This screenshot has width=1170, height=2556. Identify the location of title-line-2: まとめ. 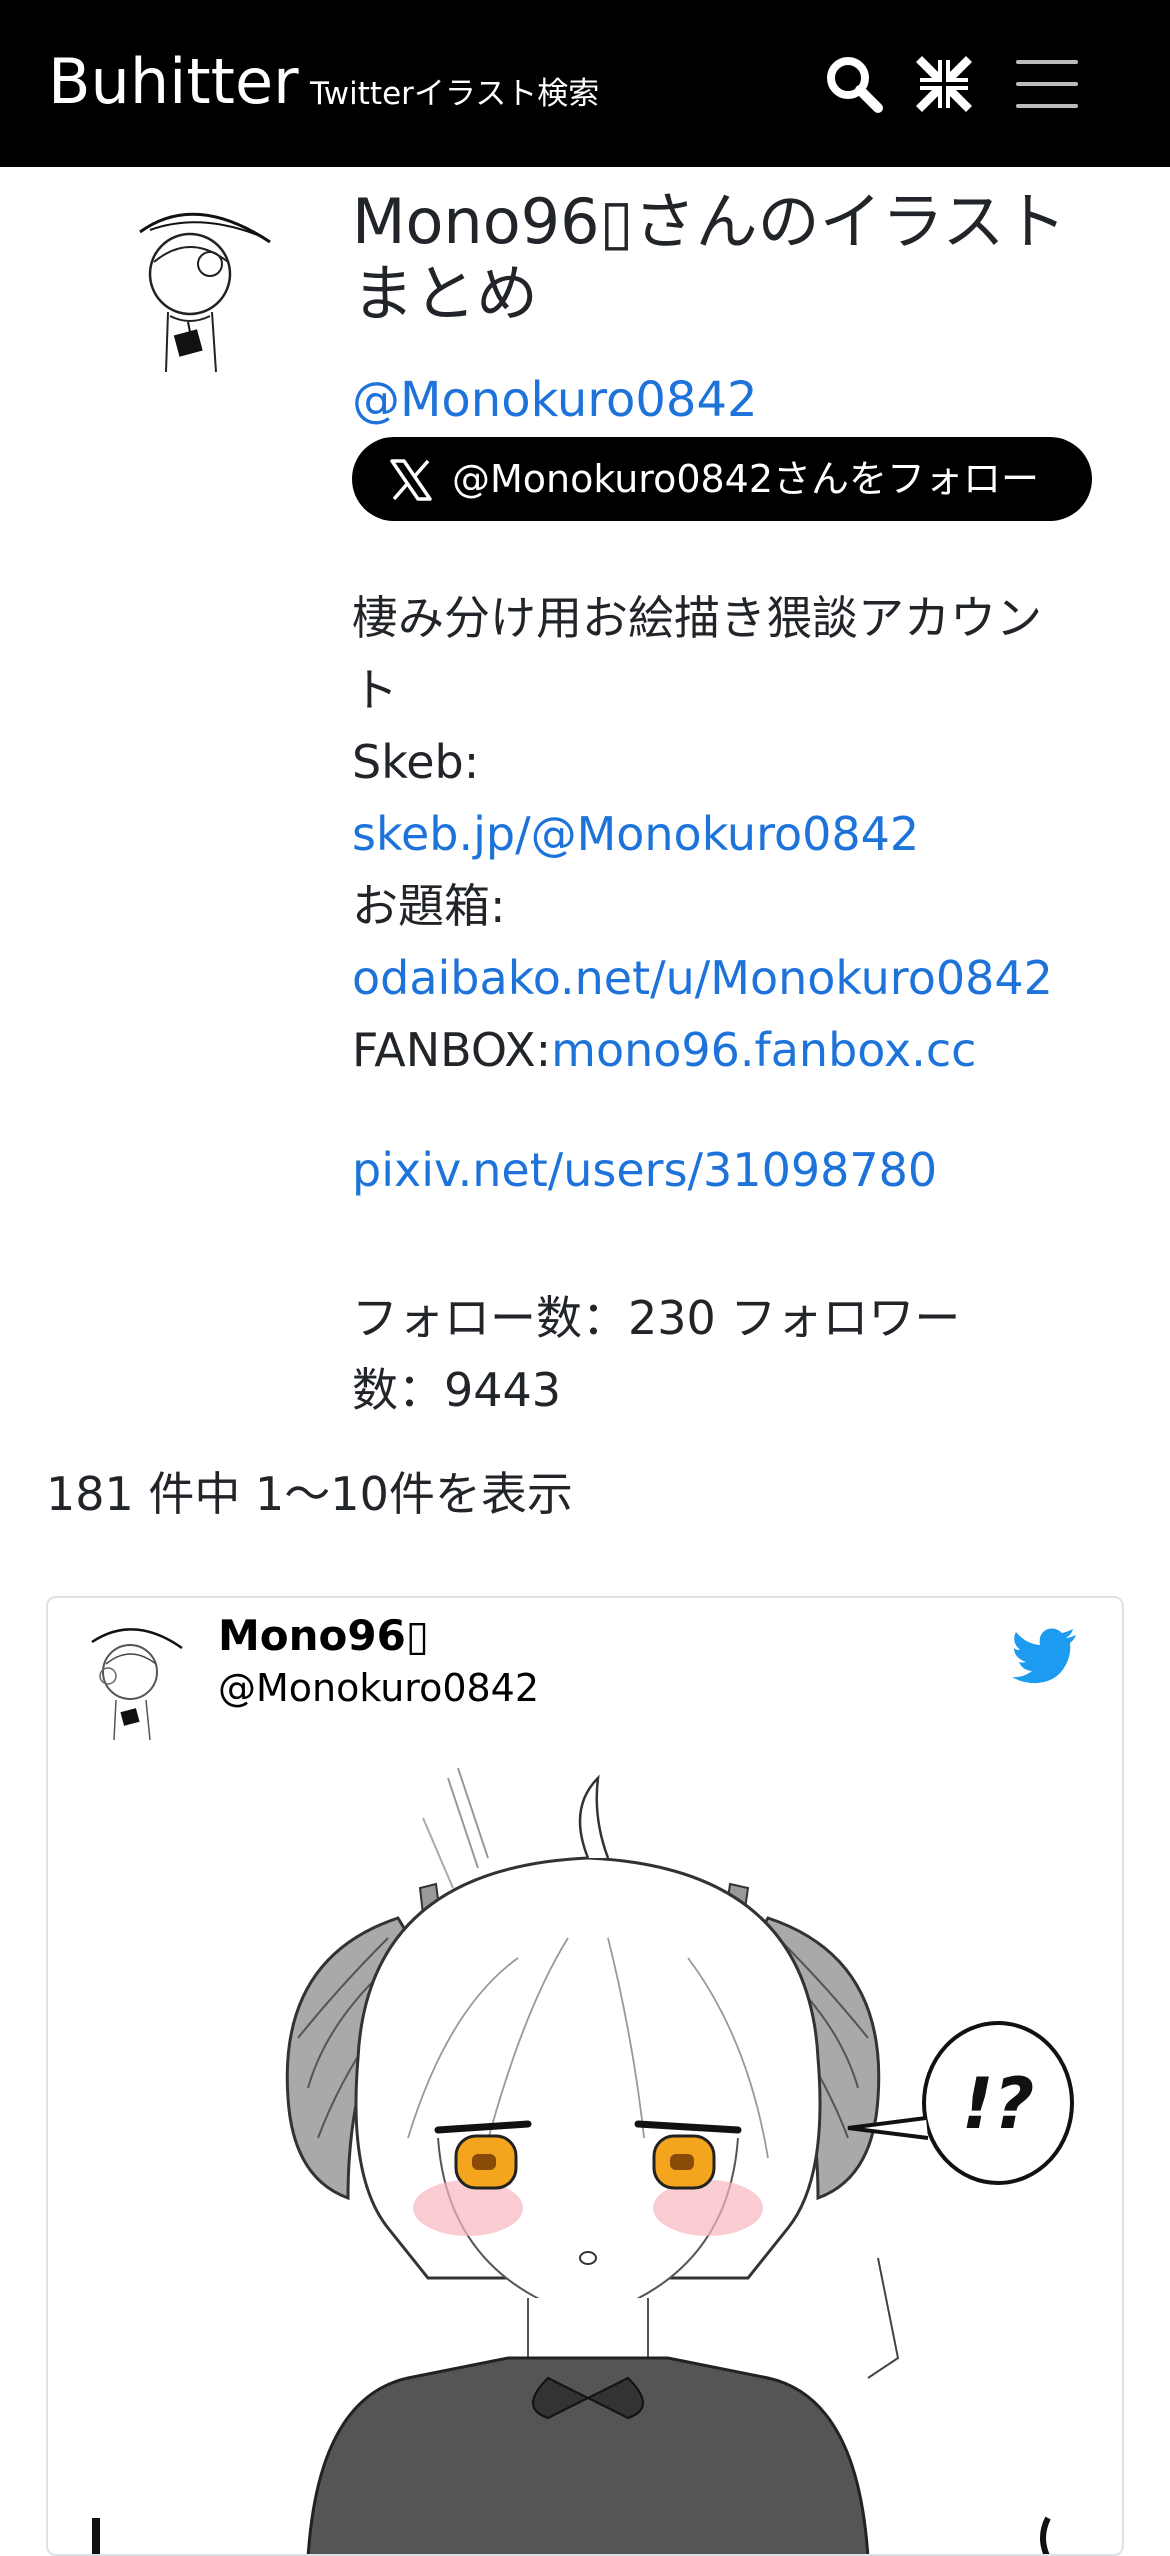
(445, 293).